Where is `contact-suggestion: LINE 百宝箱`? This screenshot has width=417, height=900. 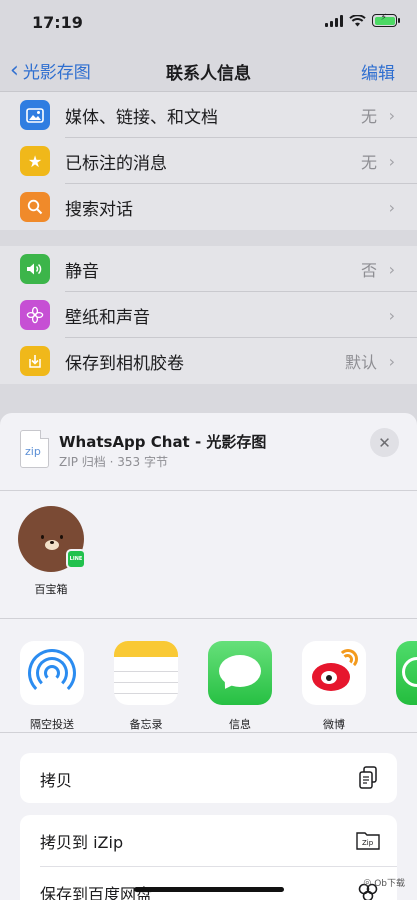
contact-suggestion: LINE 百宝箱 is located at coordinates (53, 551).